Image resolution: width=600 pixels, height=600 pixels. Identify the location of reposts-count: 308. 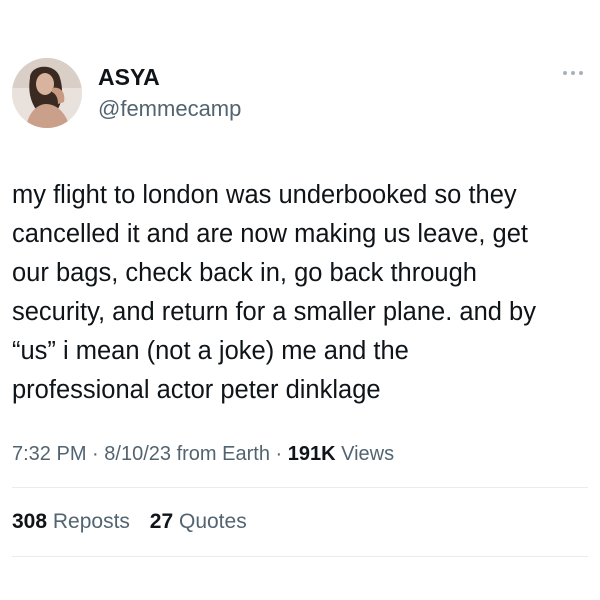
(30, 521).